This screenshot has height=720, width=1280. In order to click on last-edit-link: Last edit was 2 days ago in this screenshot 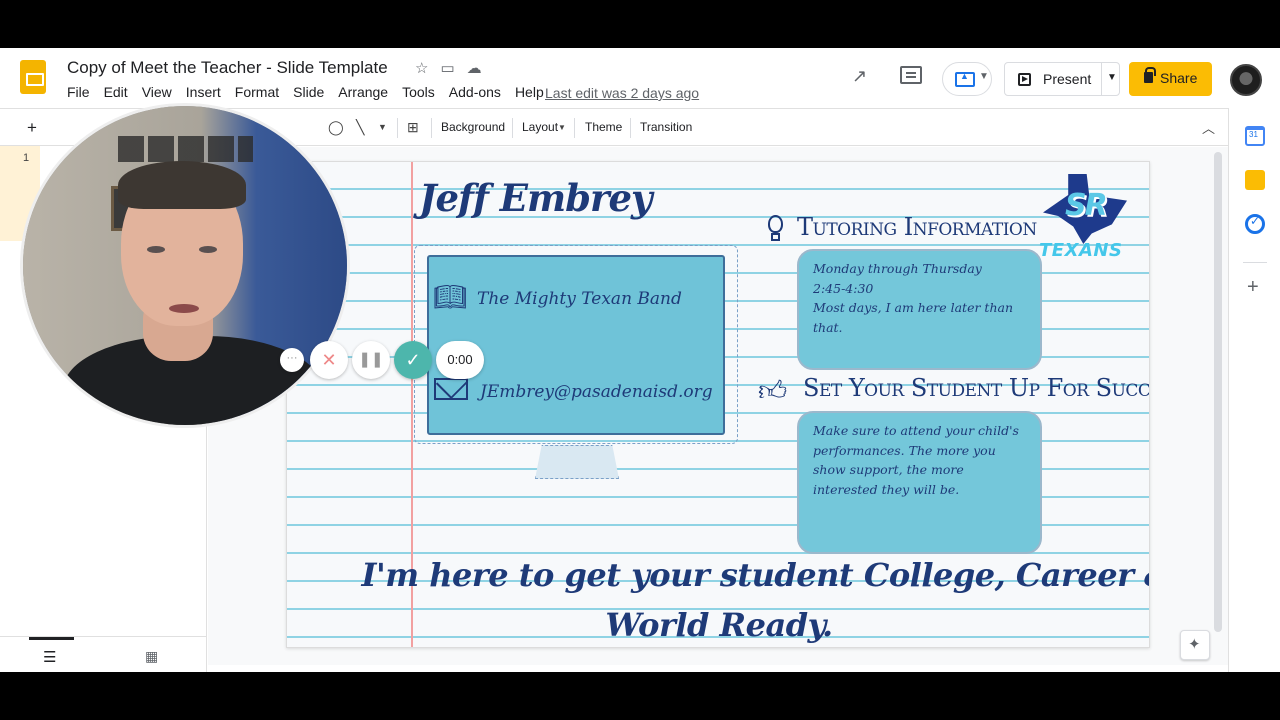, I will do `click(622, 93)`.